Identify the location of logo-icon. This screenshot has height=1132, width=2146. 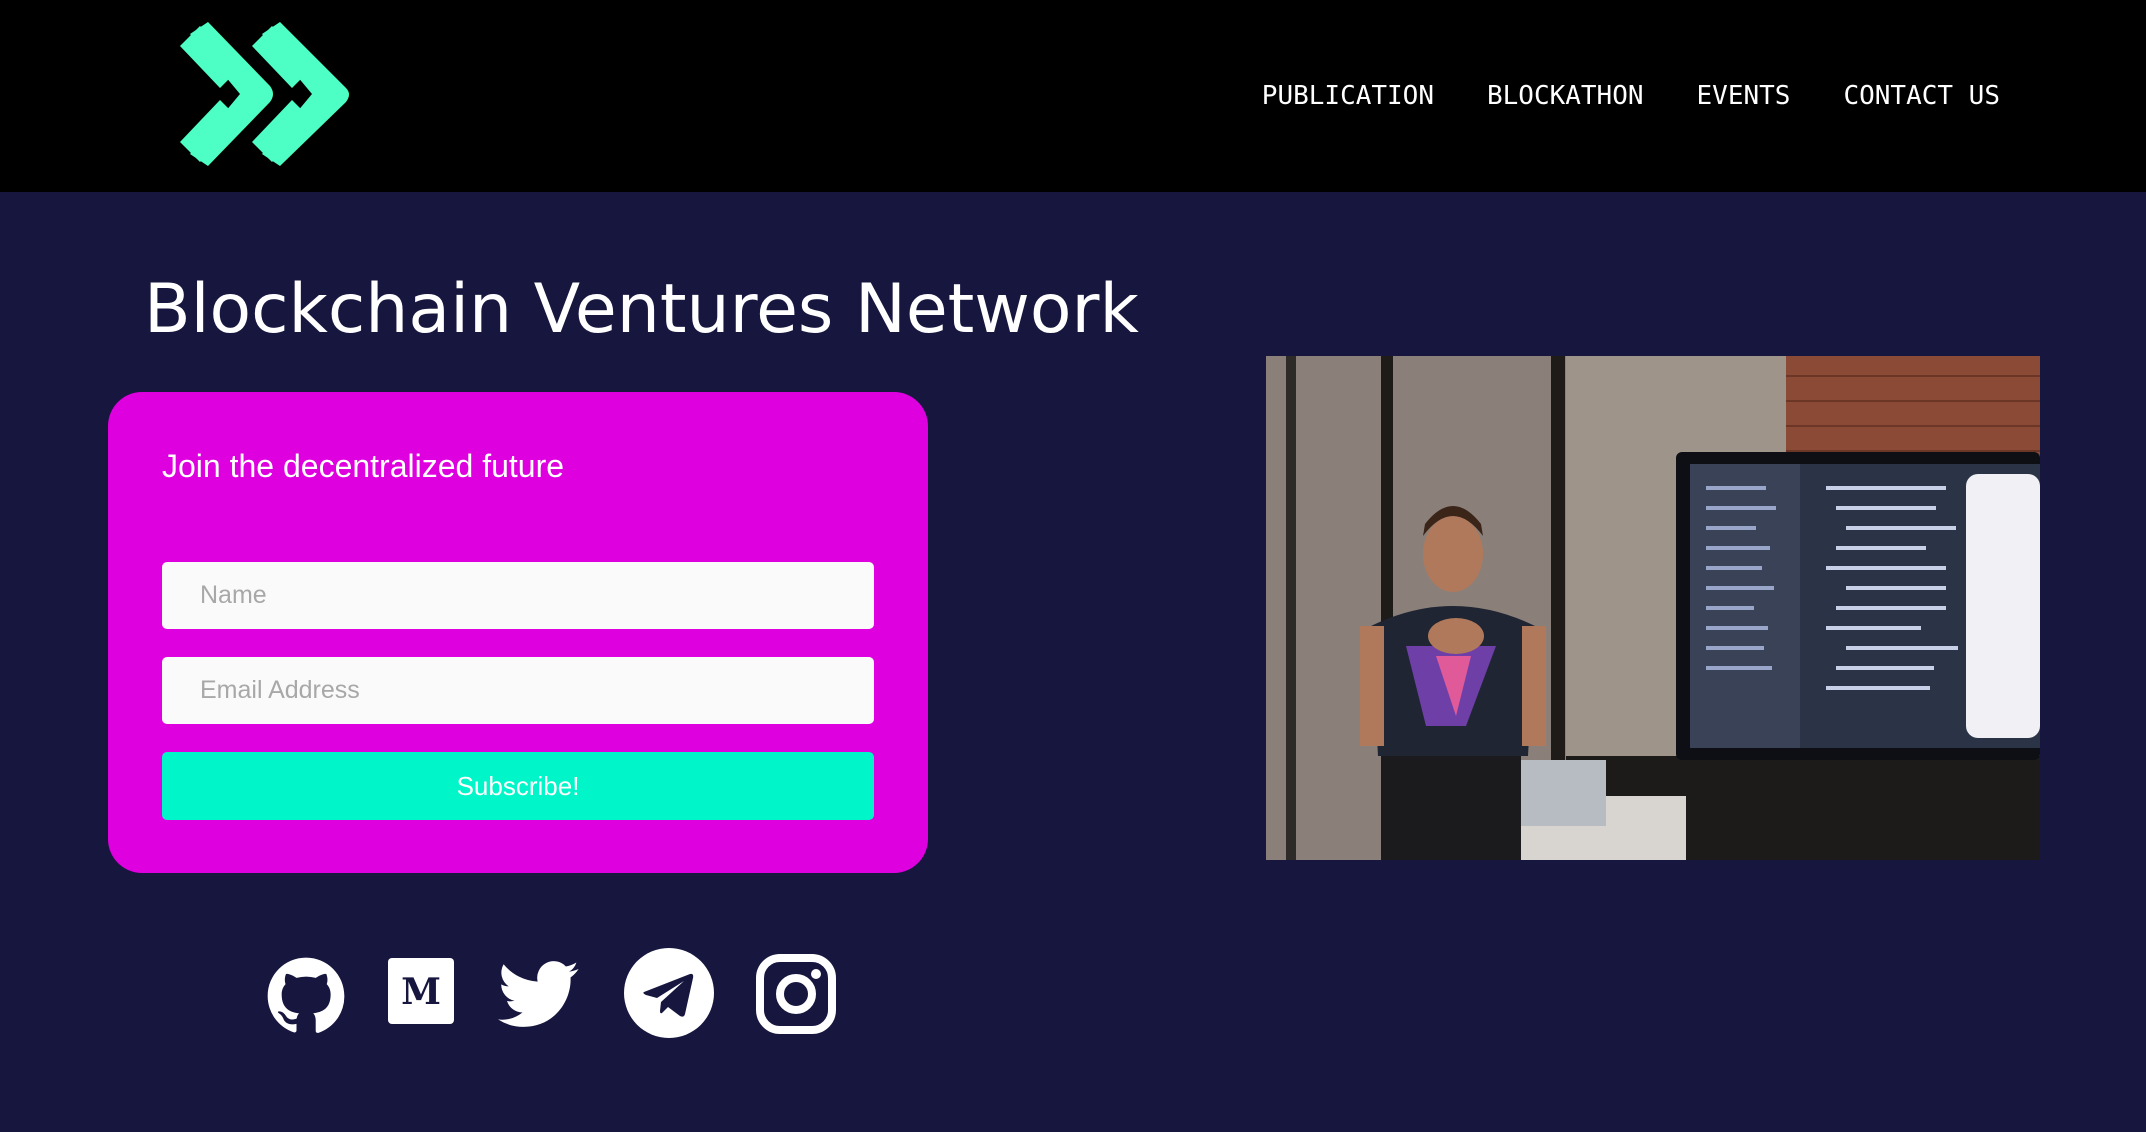
(267, 94).